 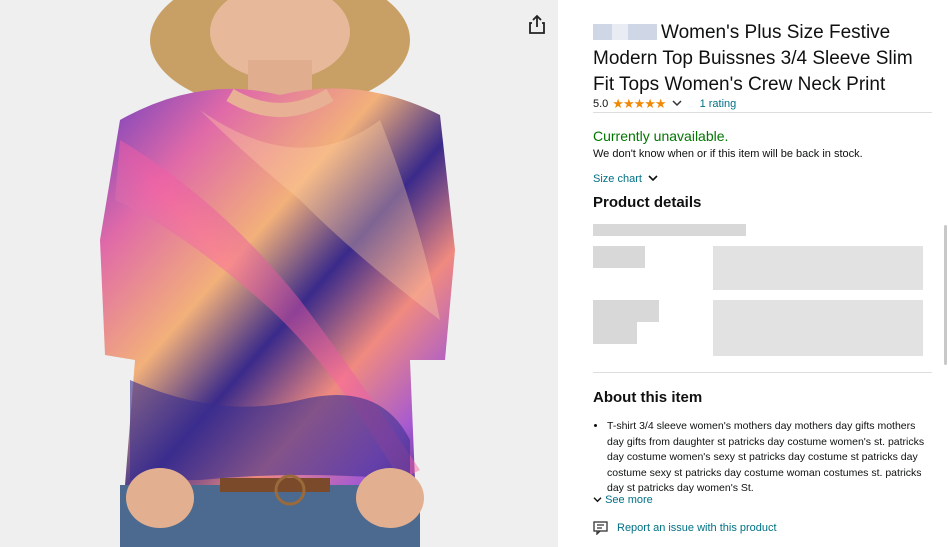 I want to click on size-chart-link: Size chart, so click(x=625, y=179).